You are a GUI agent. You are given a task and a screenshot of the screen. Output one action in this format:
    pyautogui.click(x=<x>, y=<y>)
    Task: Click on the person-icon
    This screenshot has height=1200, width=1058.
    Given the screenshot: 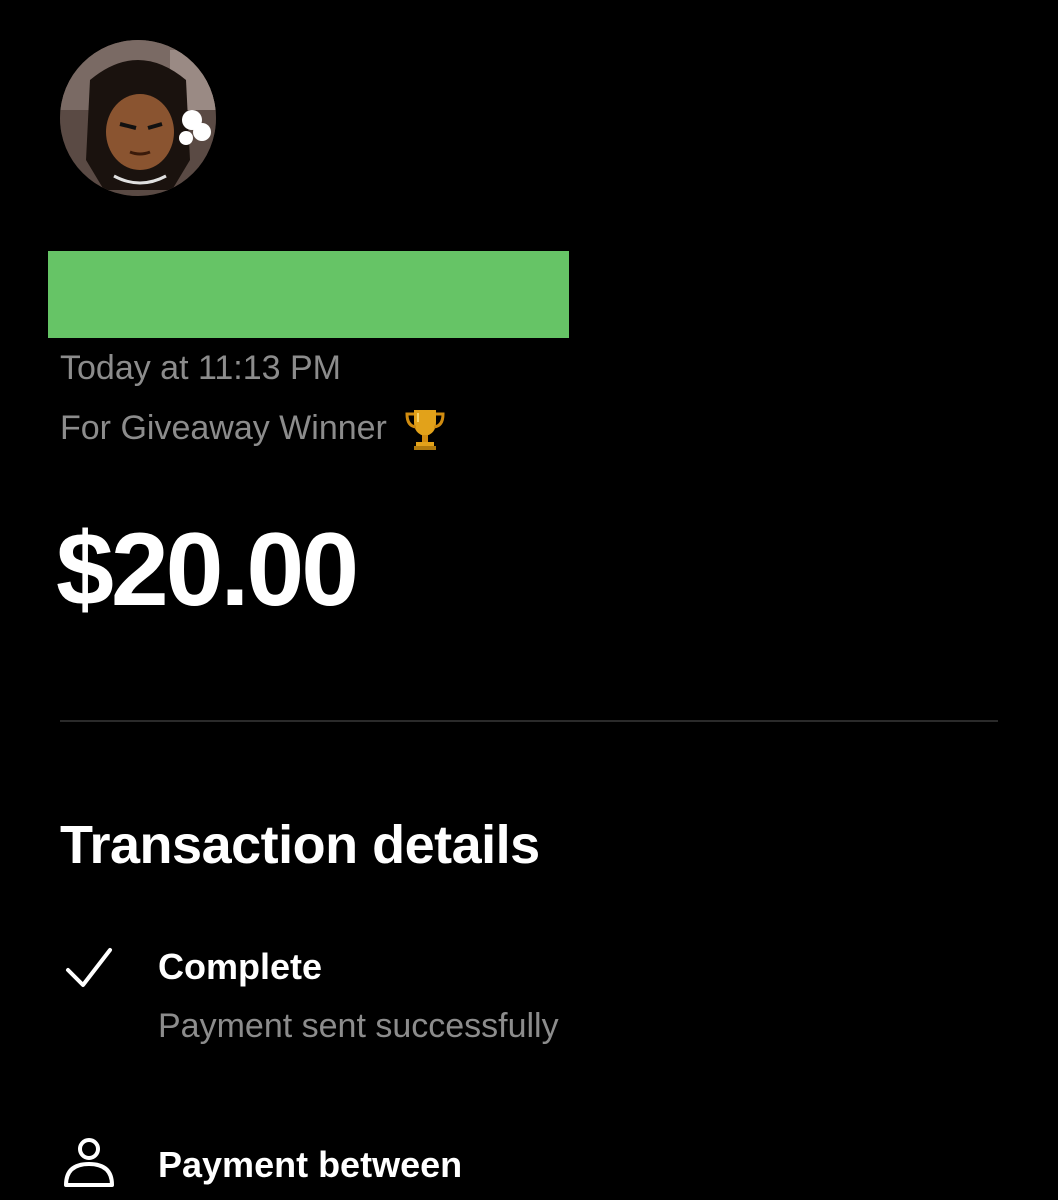 What is the action you would take?
    pyautogui.click(x=89, y=1162)
    